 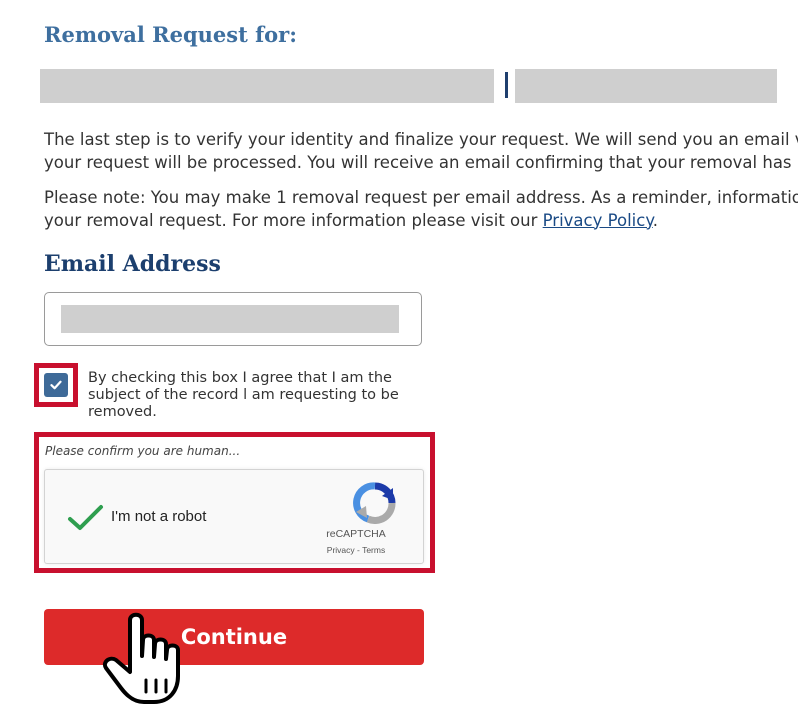 What do you see at coordinates (356, 534) in the screenshot?
I see `recaptcha-brand: reCAPTCHA` at bounding box center [356, 534].